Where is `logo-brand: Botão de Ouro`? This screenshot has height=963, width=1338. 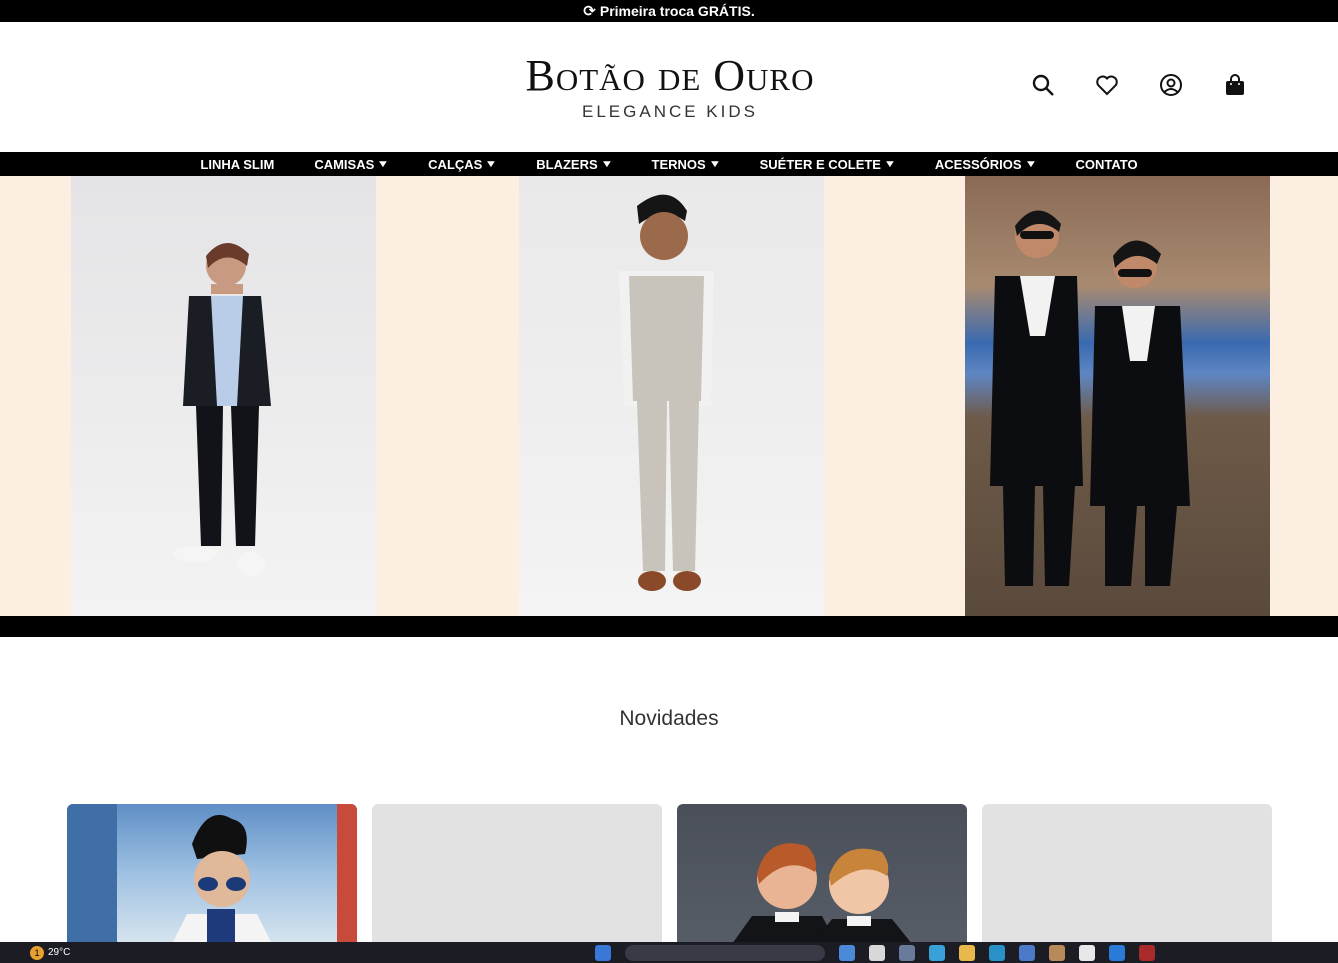 logo-brand: Botão de Ouro is located at coordinates (670, 75).